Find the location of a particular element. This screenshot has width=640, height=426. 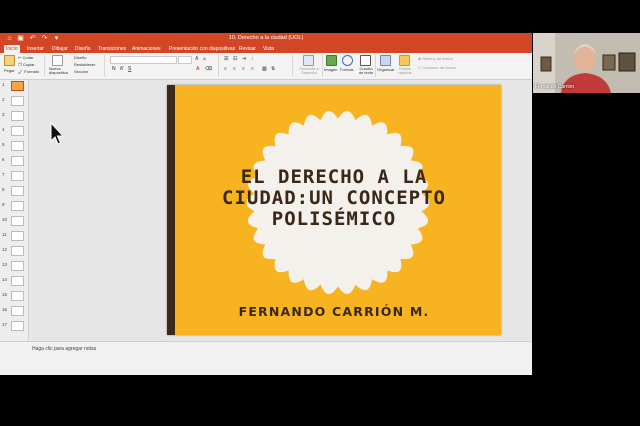

slide-thumbnail: 6 is located at coordinates (14, 161).